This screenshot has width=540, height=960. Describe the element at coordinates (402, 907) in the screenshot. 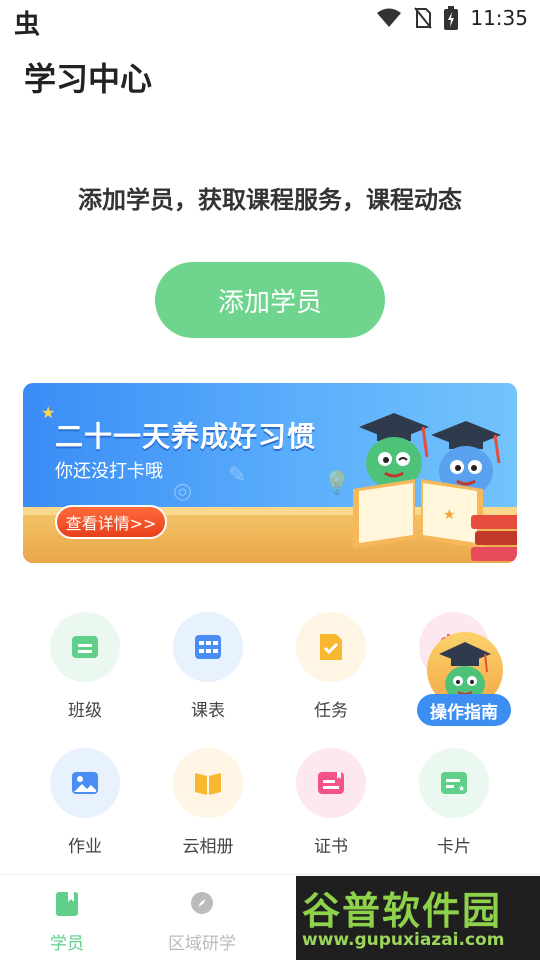

I see `watermark-logo: 谷普软件园` at that location.